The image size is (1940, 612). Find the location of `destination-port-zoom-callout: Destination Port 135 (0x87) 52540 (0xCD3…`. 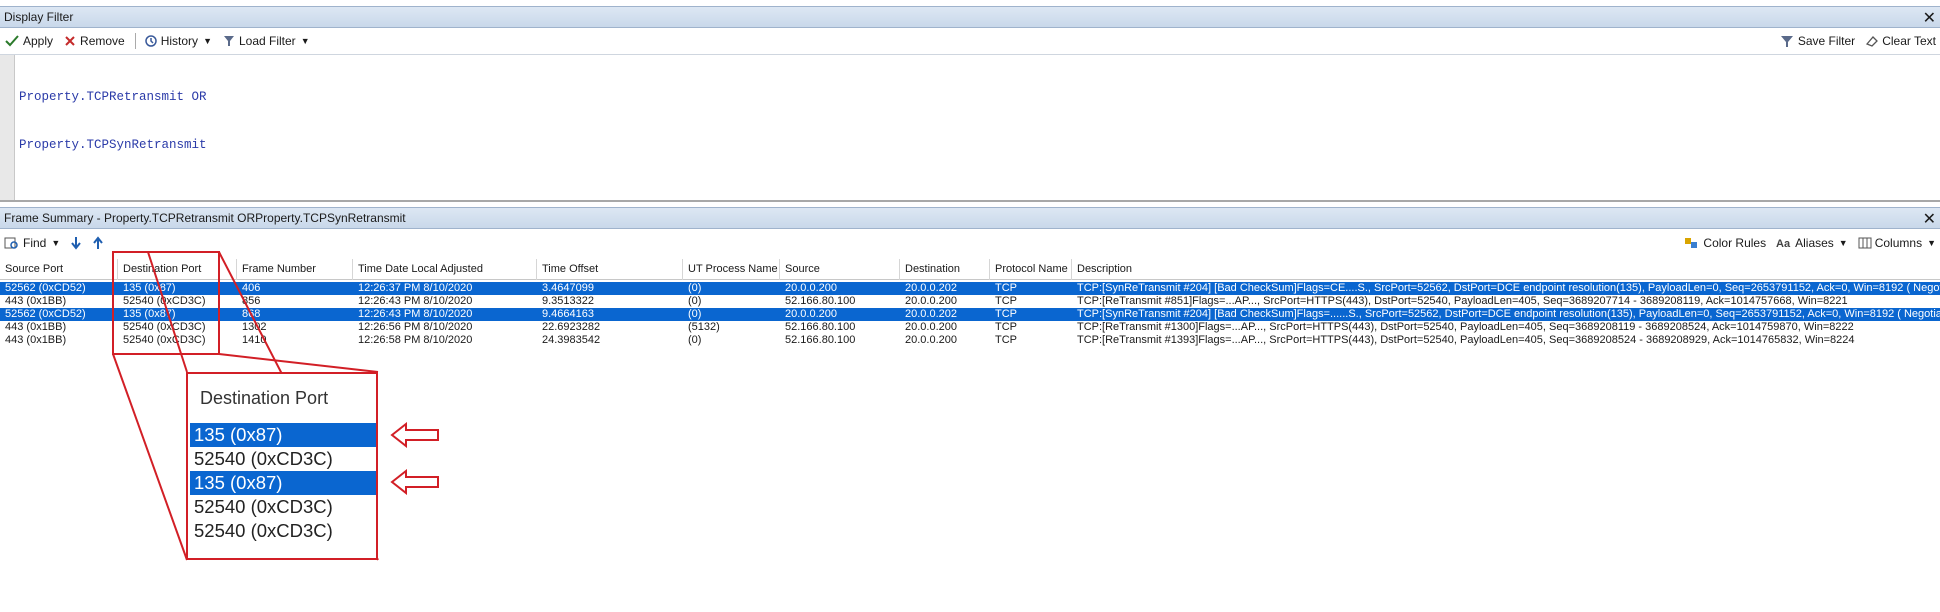

destination-port-zoom-callout: Destination Port 135 (0x87) 52540 (0xCD3… is located at coordinates (282, 466).